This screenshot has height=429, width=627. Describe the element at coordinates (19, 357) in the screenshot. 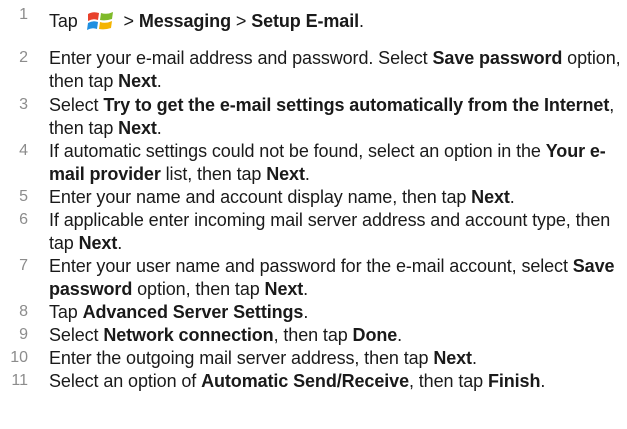

I see `step-number: 10` at that location.